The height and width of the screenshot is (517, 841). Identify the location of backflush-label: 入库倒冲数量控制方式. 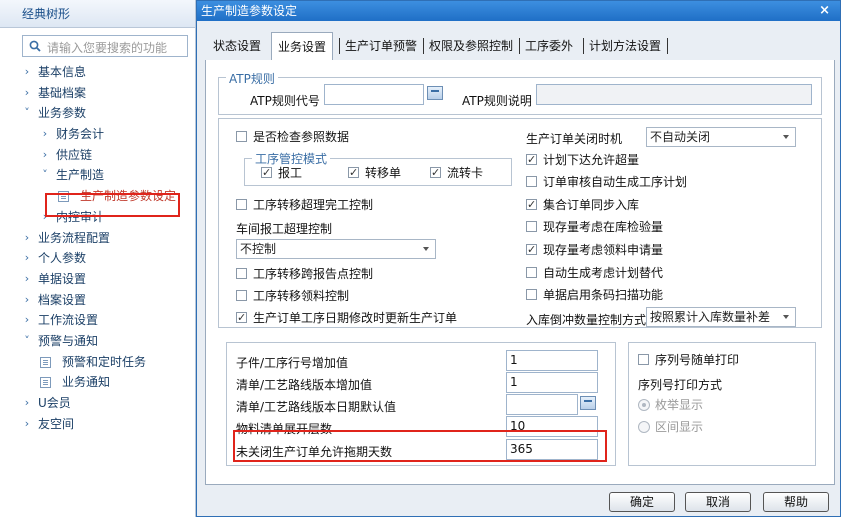
(586, 320).